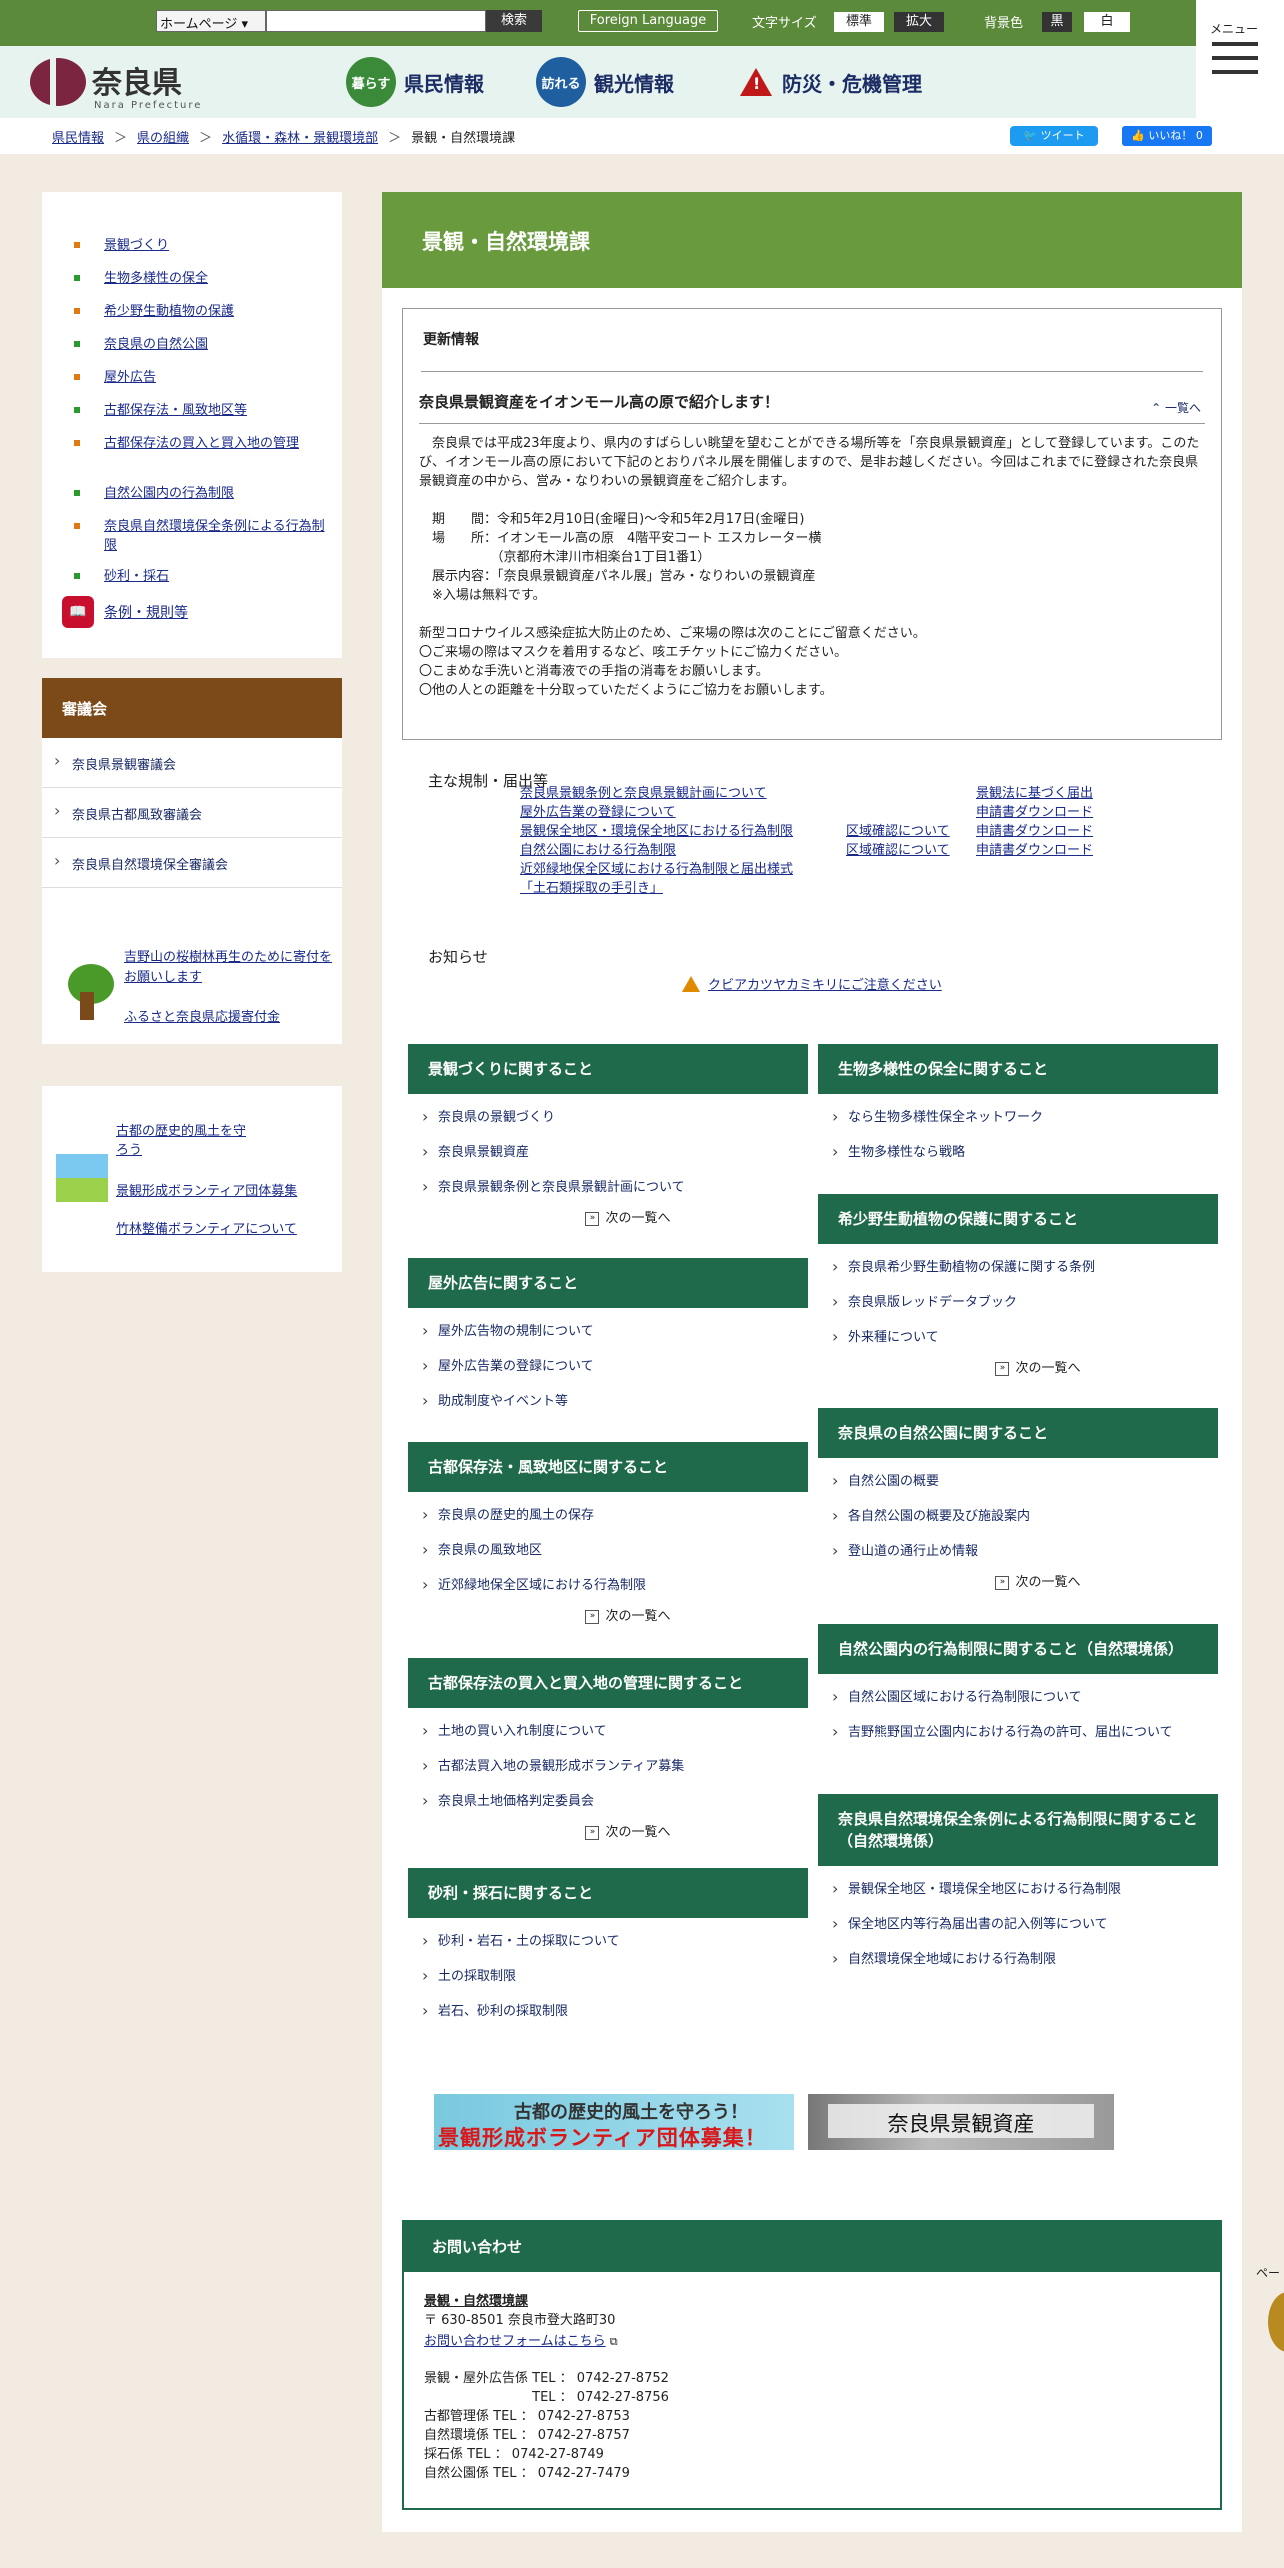 The height and width of the screenshot is (2568, 1284). Describe the element at coordinates (192, 763) in the screenshot. I see `sidebar-item-council: 奈良県景観審議会` at that location.